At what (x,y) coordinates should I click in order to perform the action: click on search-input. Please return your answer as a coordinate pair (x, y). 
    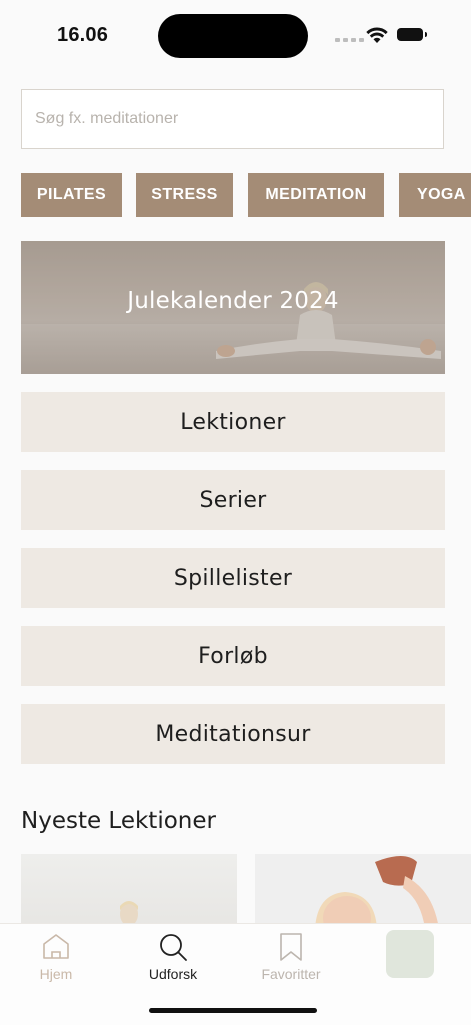
    Looking at the image, I should click on (232, 119).